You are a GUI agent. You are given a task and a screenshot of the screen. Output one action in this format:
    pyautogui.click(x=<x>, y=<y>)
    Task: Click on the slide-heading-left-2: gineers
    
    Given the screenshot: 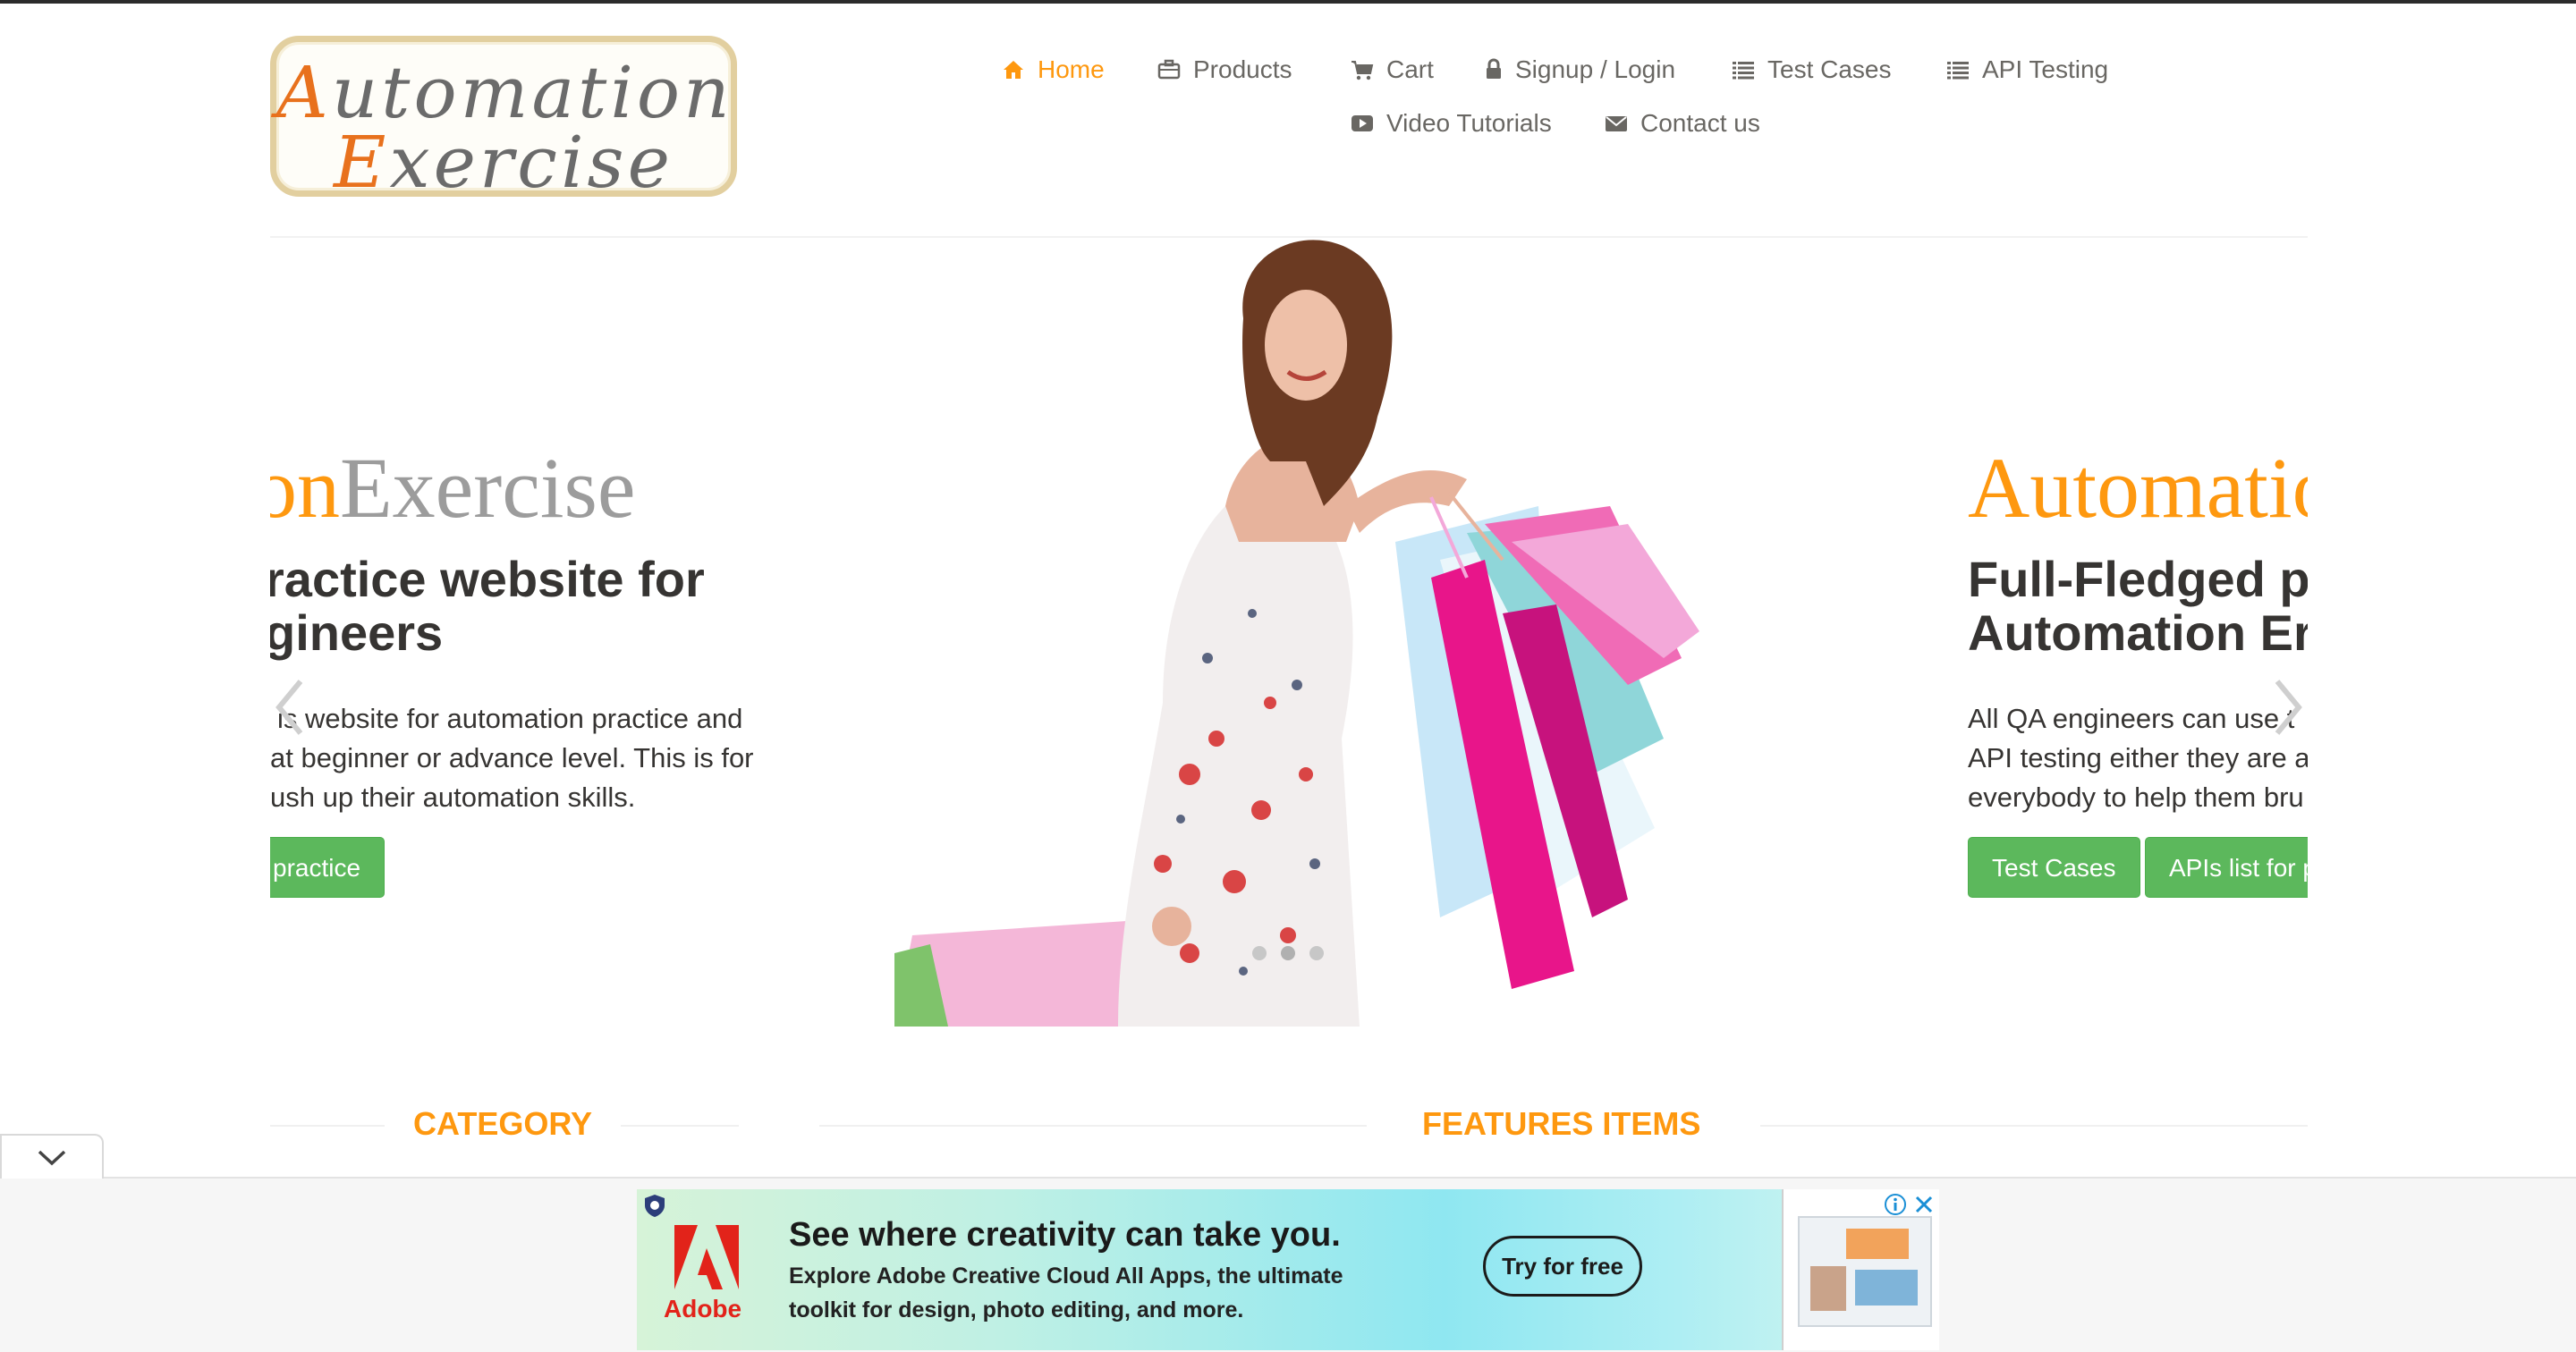 What is the action you would take?
    pyautogui.click(x=357, y=632)
    